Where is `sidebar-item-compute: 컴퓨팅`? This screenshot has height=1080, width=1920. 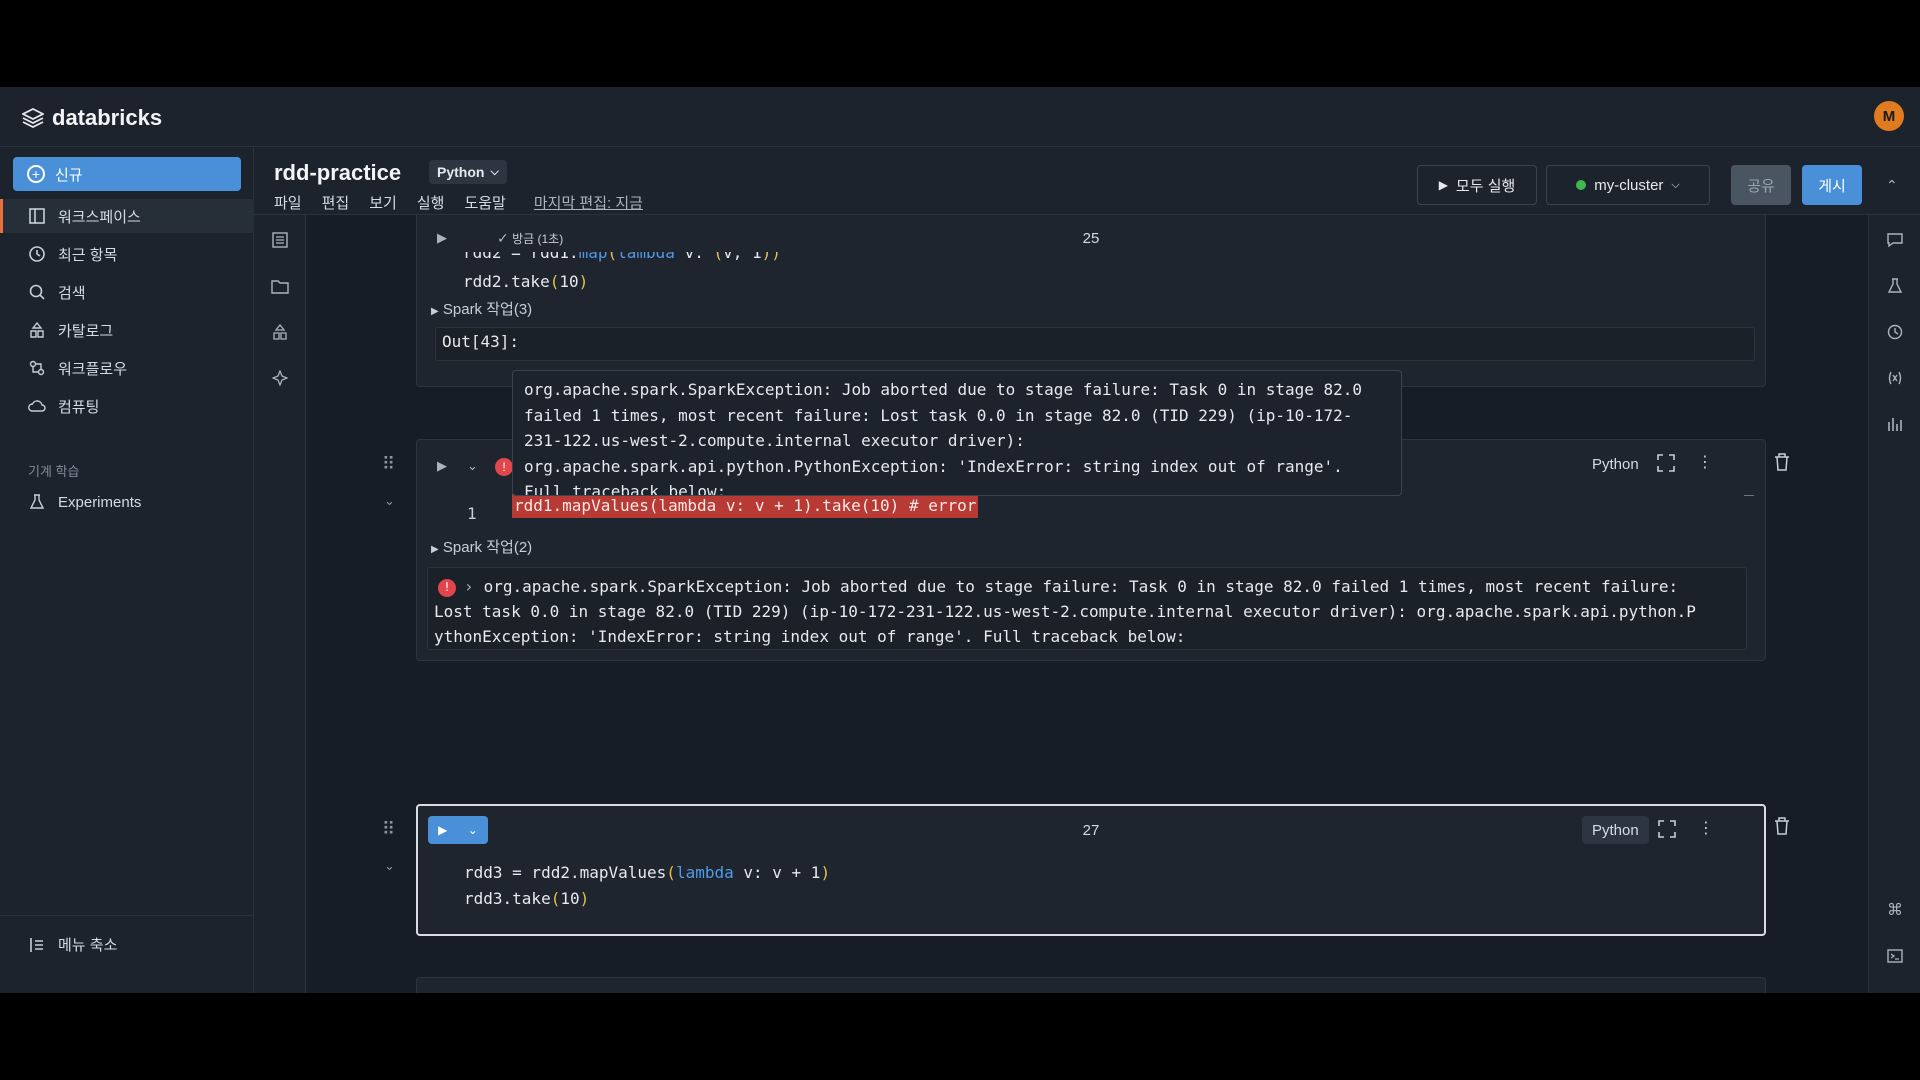 sidebar-item-compute: 컴퓨팅 is located at coordinates (127, 406).